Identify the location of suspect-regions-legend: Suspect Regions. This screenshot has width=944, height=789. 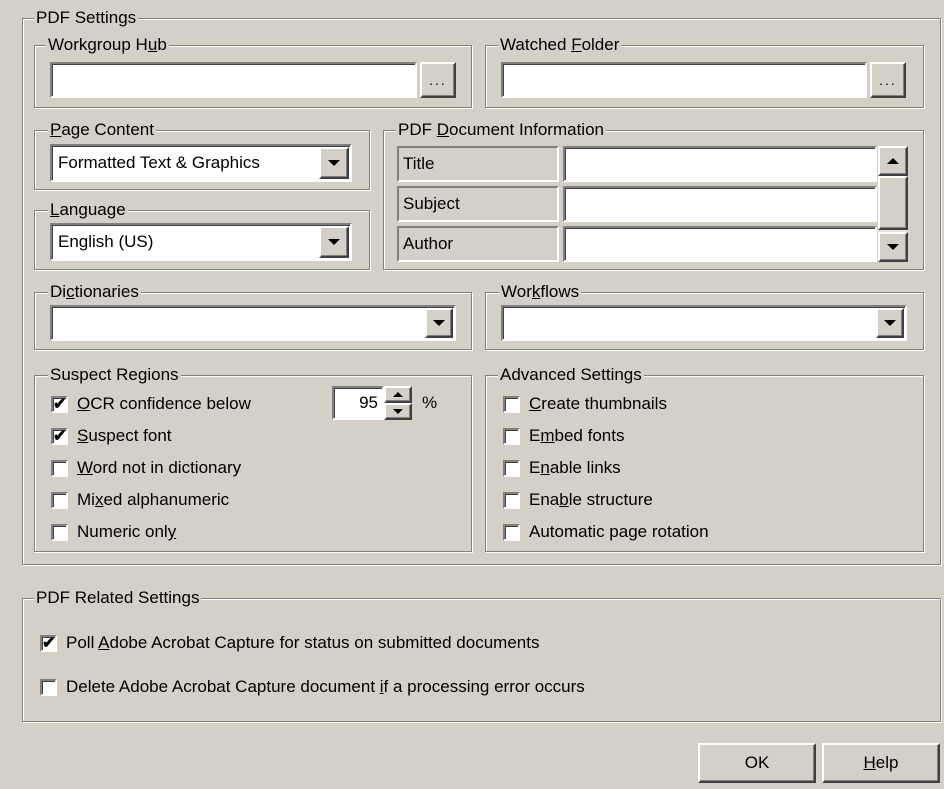
(114, 375).